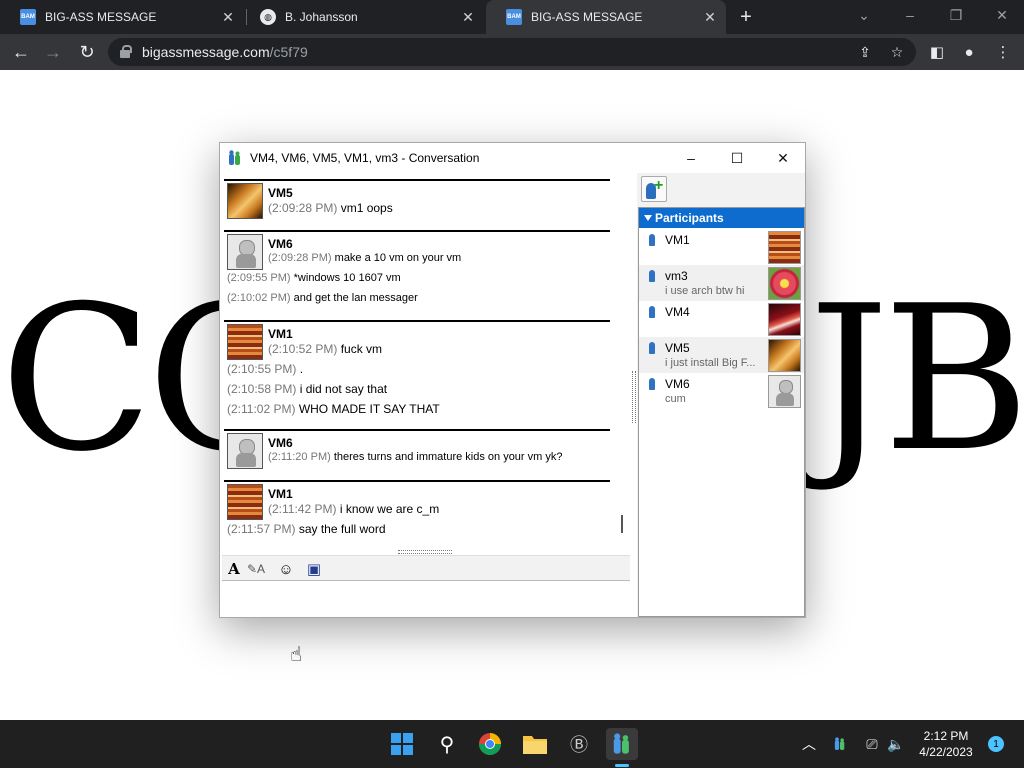 The image size is (1024, 768). I want to click on maximize-icon: ☐, so click(737, 158).